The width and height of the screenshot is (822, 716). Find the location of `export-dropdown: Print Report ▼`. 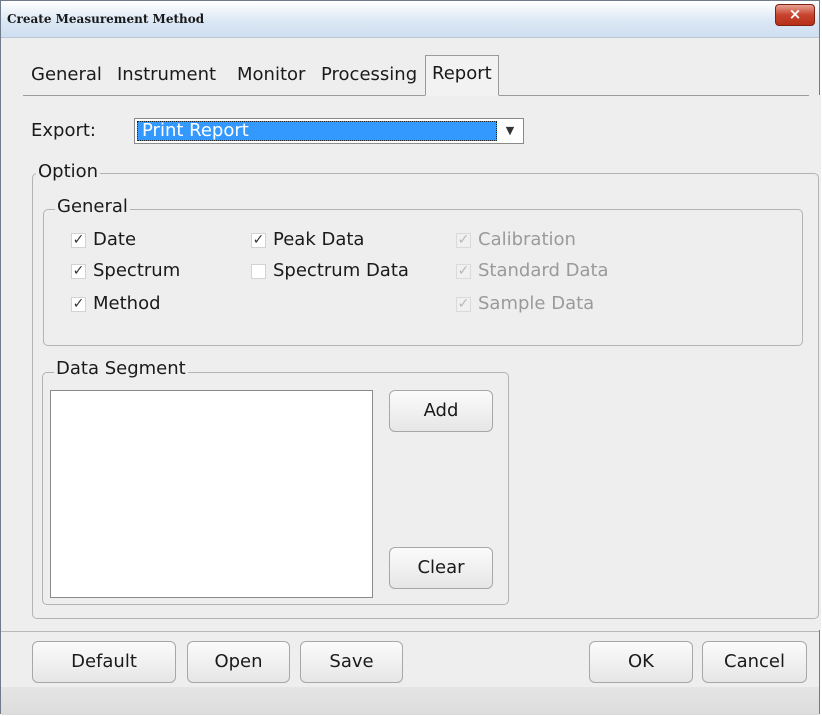

export-dropdown: Print Report ▼ is located at coordinates (329, 131).